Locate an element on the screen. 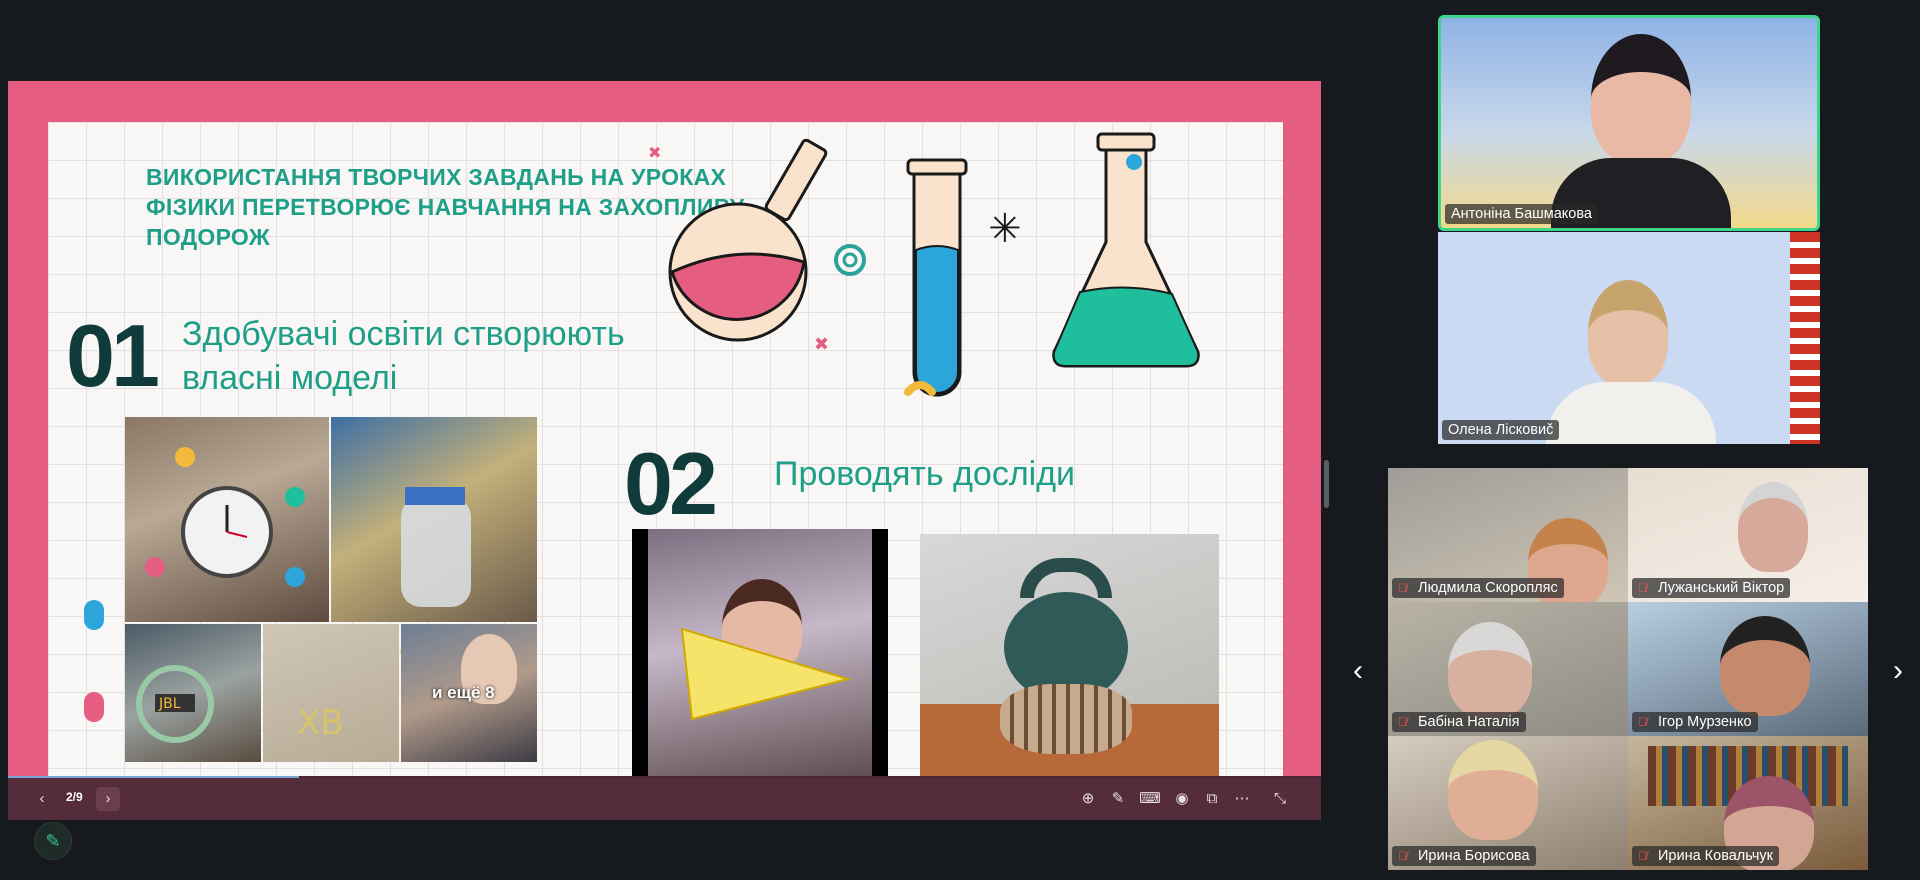  photo-kettlebell-experiment is located at coordinates (1069, 656).